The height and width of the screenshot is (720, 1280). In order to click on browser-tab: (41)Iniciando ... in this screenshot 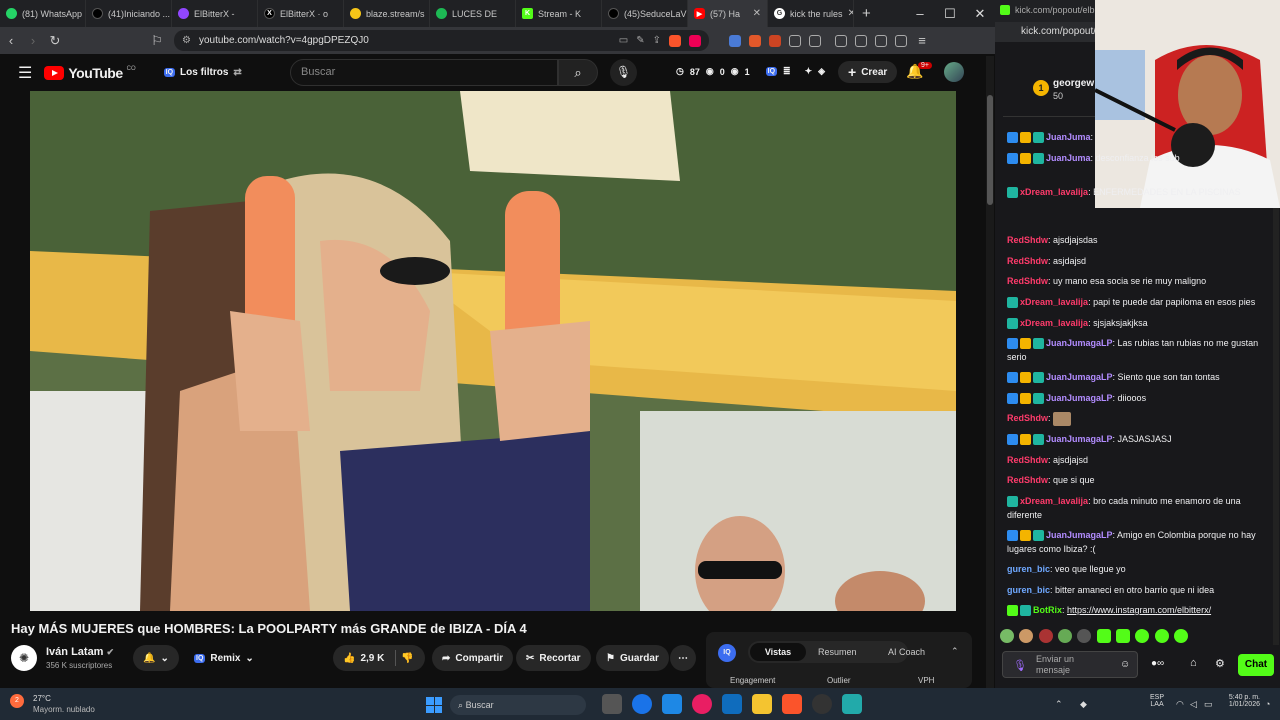, I will do `click(129, 13)`.